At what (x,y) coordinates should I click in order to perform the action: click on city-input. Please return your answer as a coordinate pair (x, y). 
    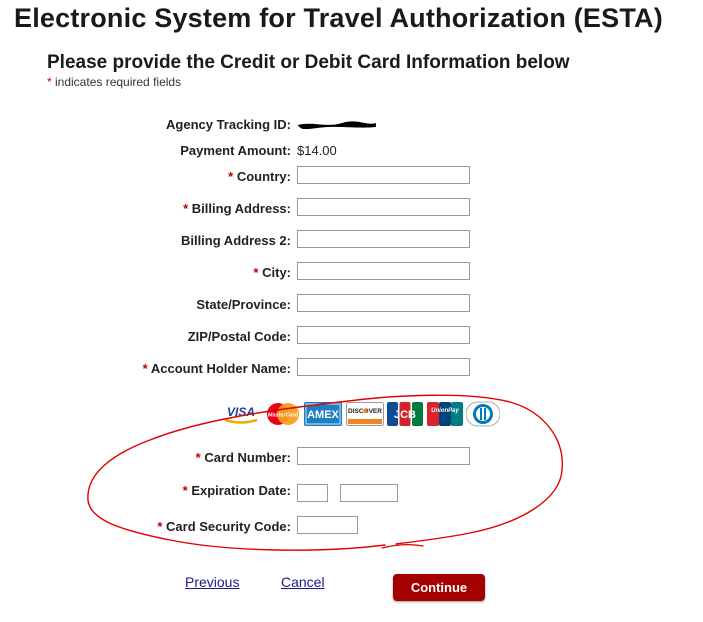
    Looking at the image, I should click on (383, 271).